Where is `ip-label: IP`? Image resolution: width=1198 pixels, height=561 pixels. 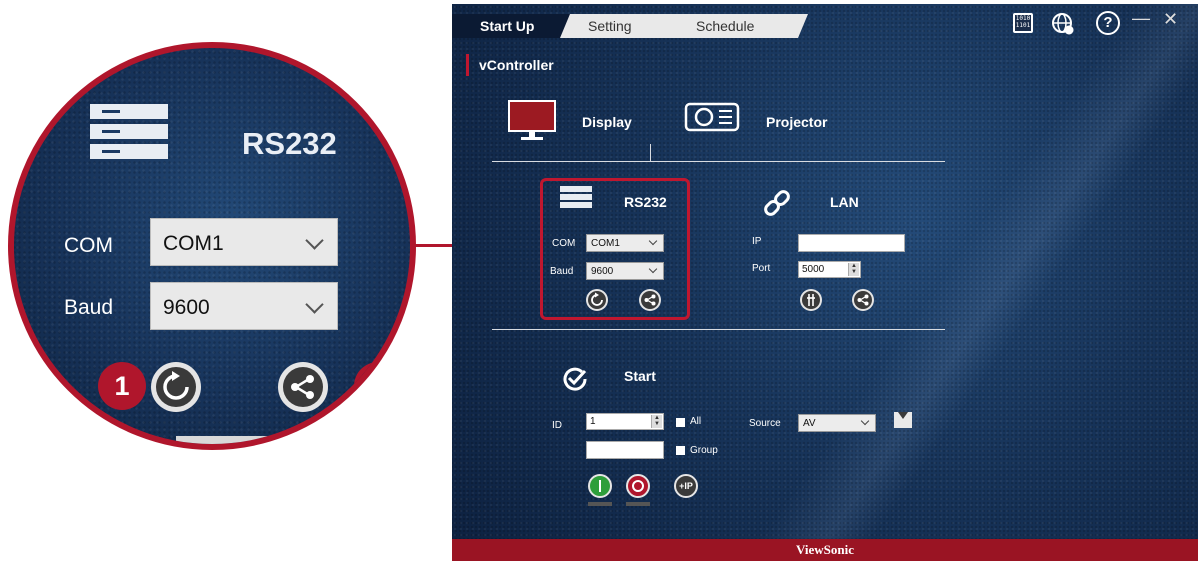
ip-label: IP is located at coordinates (757, 241).